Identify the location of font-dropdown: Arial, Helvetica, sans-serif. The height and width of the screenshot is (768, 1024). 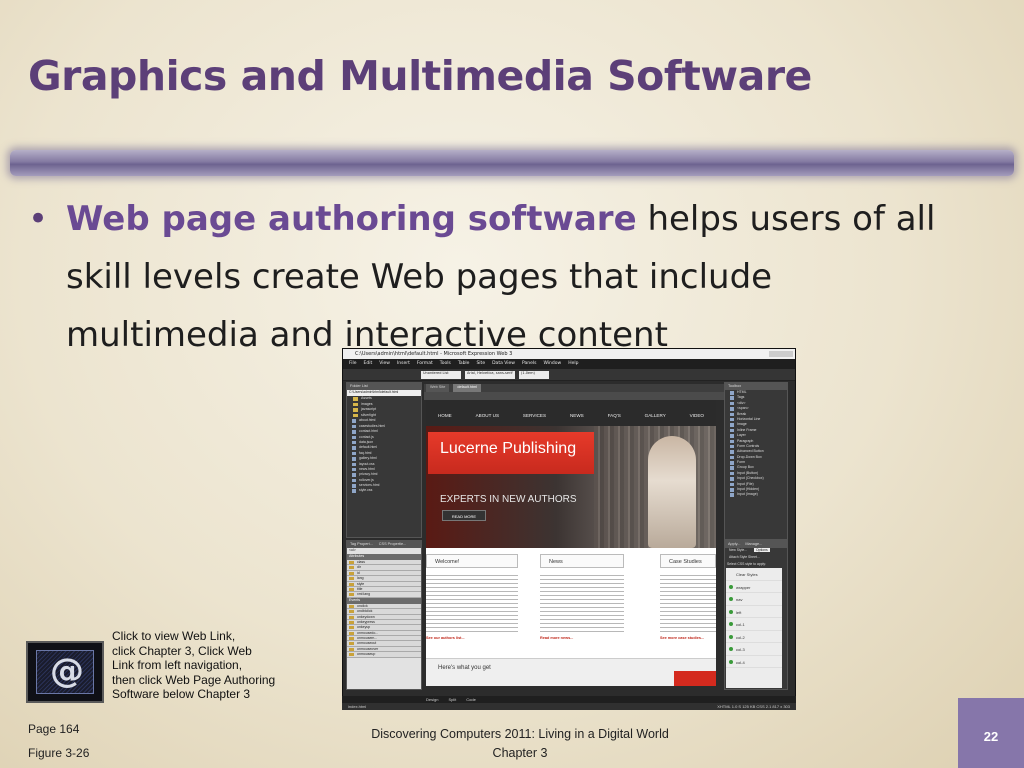
(490, 375).